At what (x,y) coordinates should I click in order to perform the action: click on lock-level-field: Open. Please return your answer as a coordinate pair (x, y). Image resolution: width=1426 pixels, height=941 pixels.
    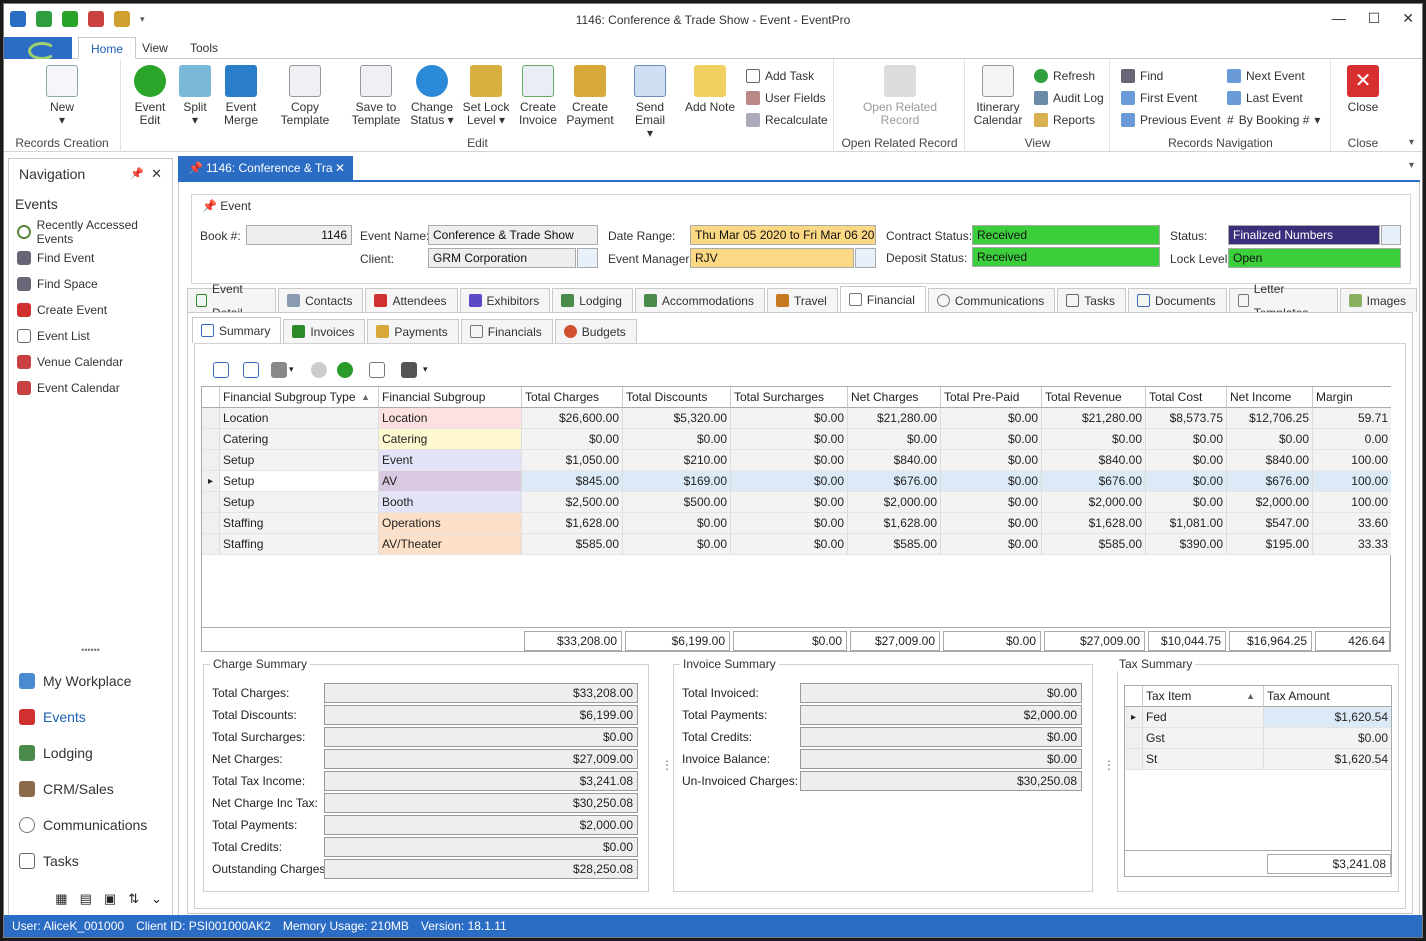
    Looking at the image, I should click on (1314, 258).